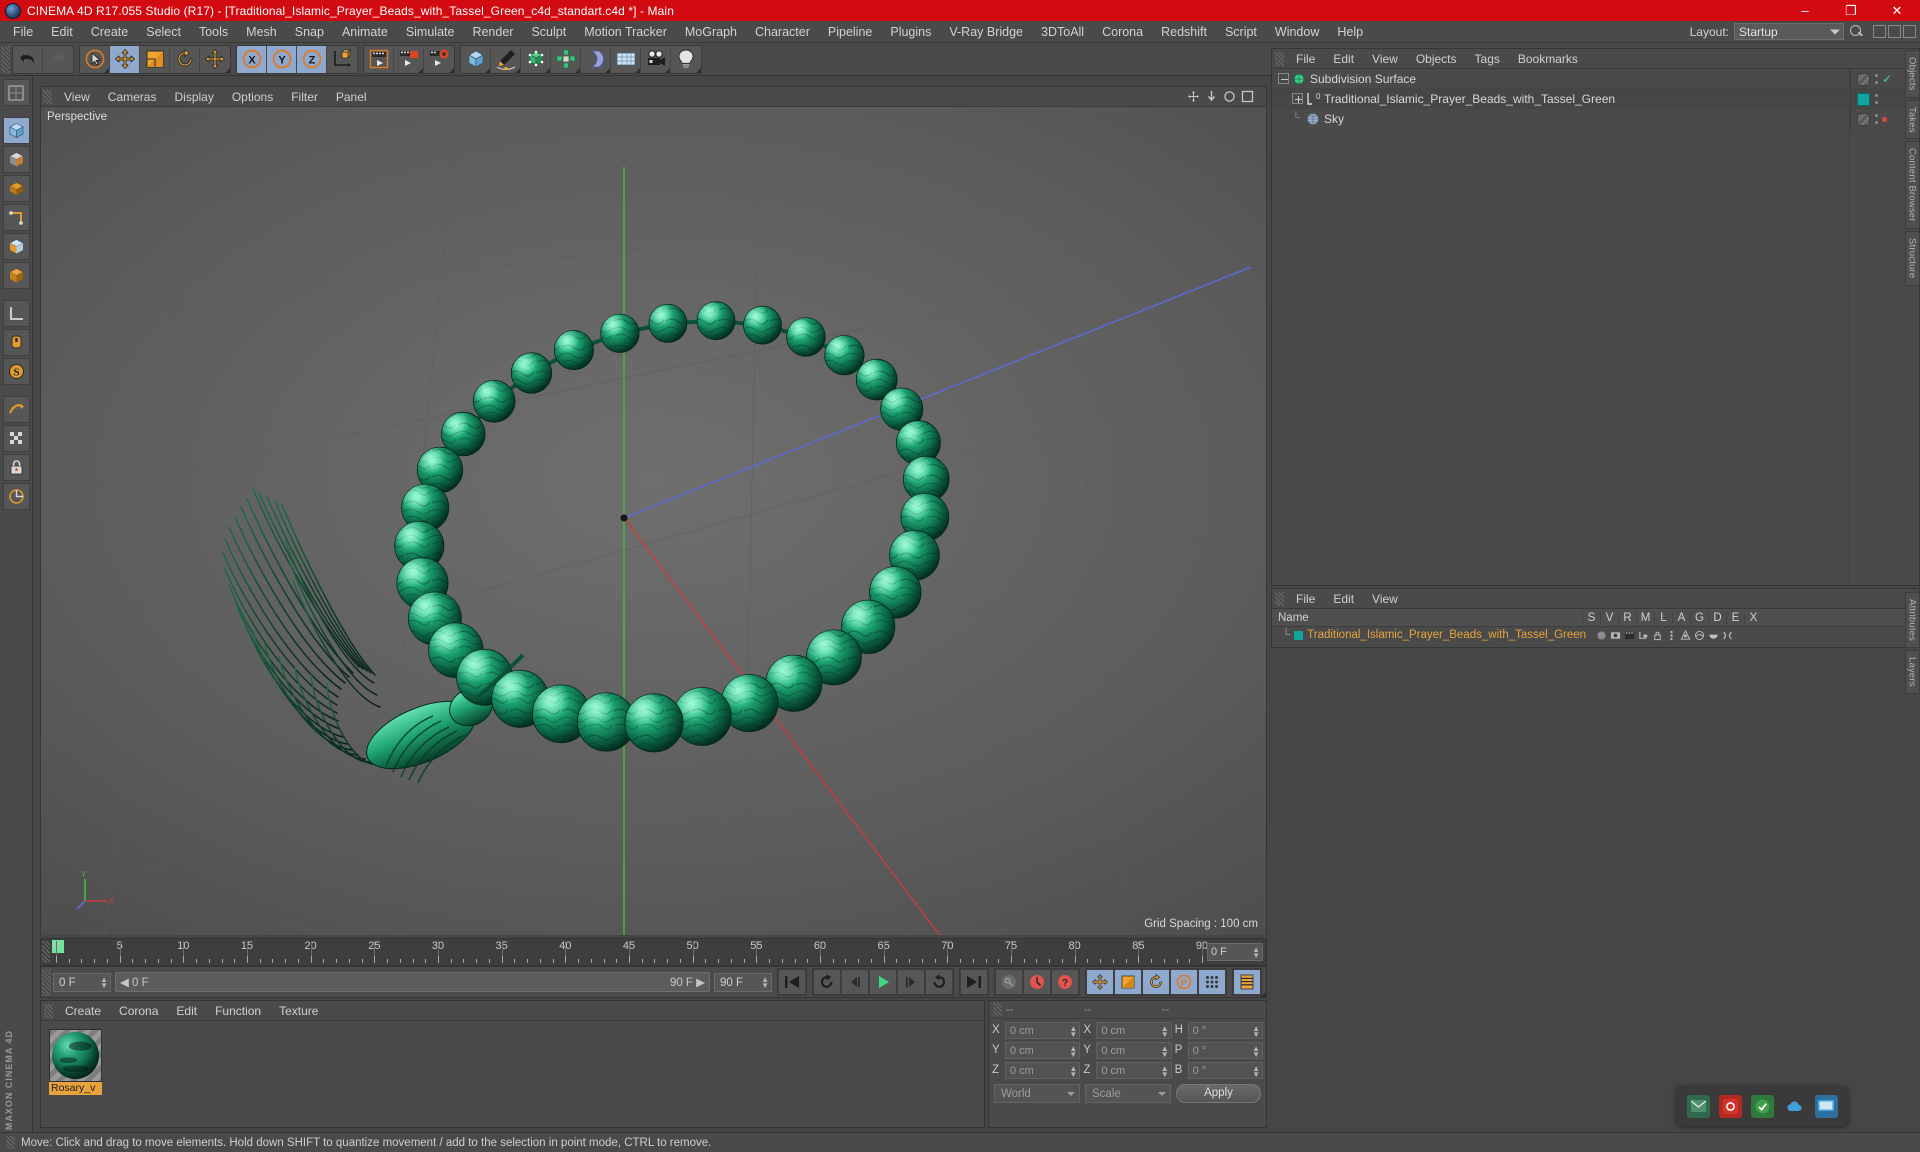 The width and height of the screenshot is (1920, 1152). Describe the element at coordinates (1343, 59) in the screenshot. I see `object-manager-menu-item-edit: Edit` at that location.